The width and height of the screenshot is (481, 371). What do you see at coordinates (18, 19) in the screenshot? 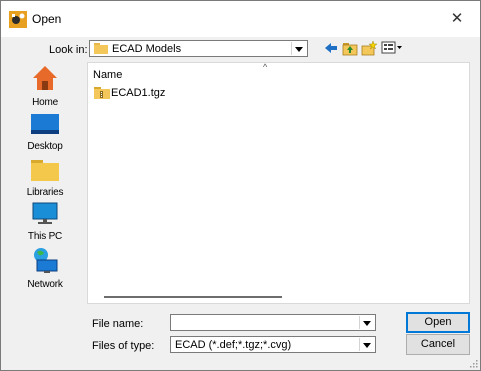
I see `app-icon` at bounding box center [18, 19].